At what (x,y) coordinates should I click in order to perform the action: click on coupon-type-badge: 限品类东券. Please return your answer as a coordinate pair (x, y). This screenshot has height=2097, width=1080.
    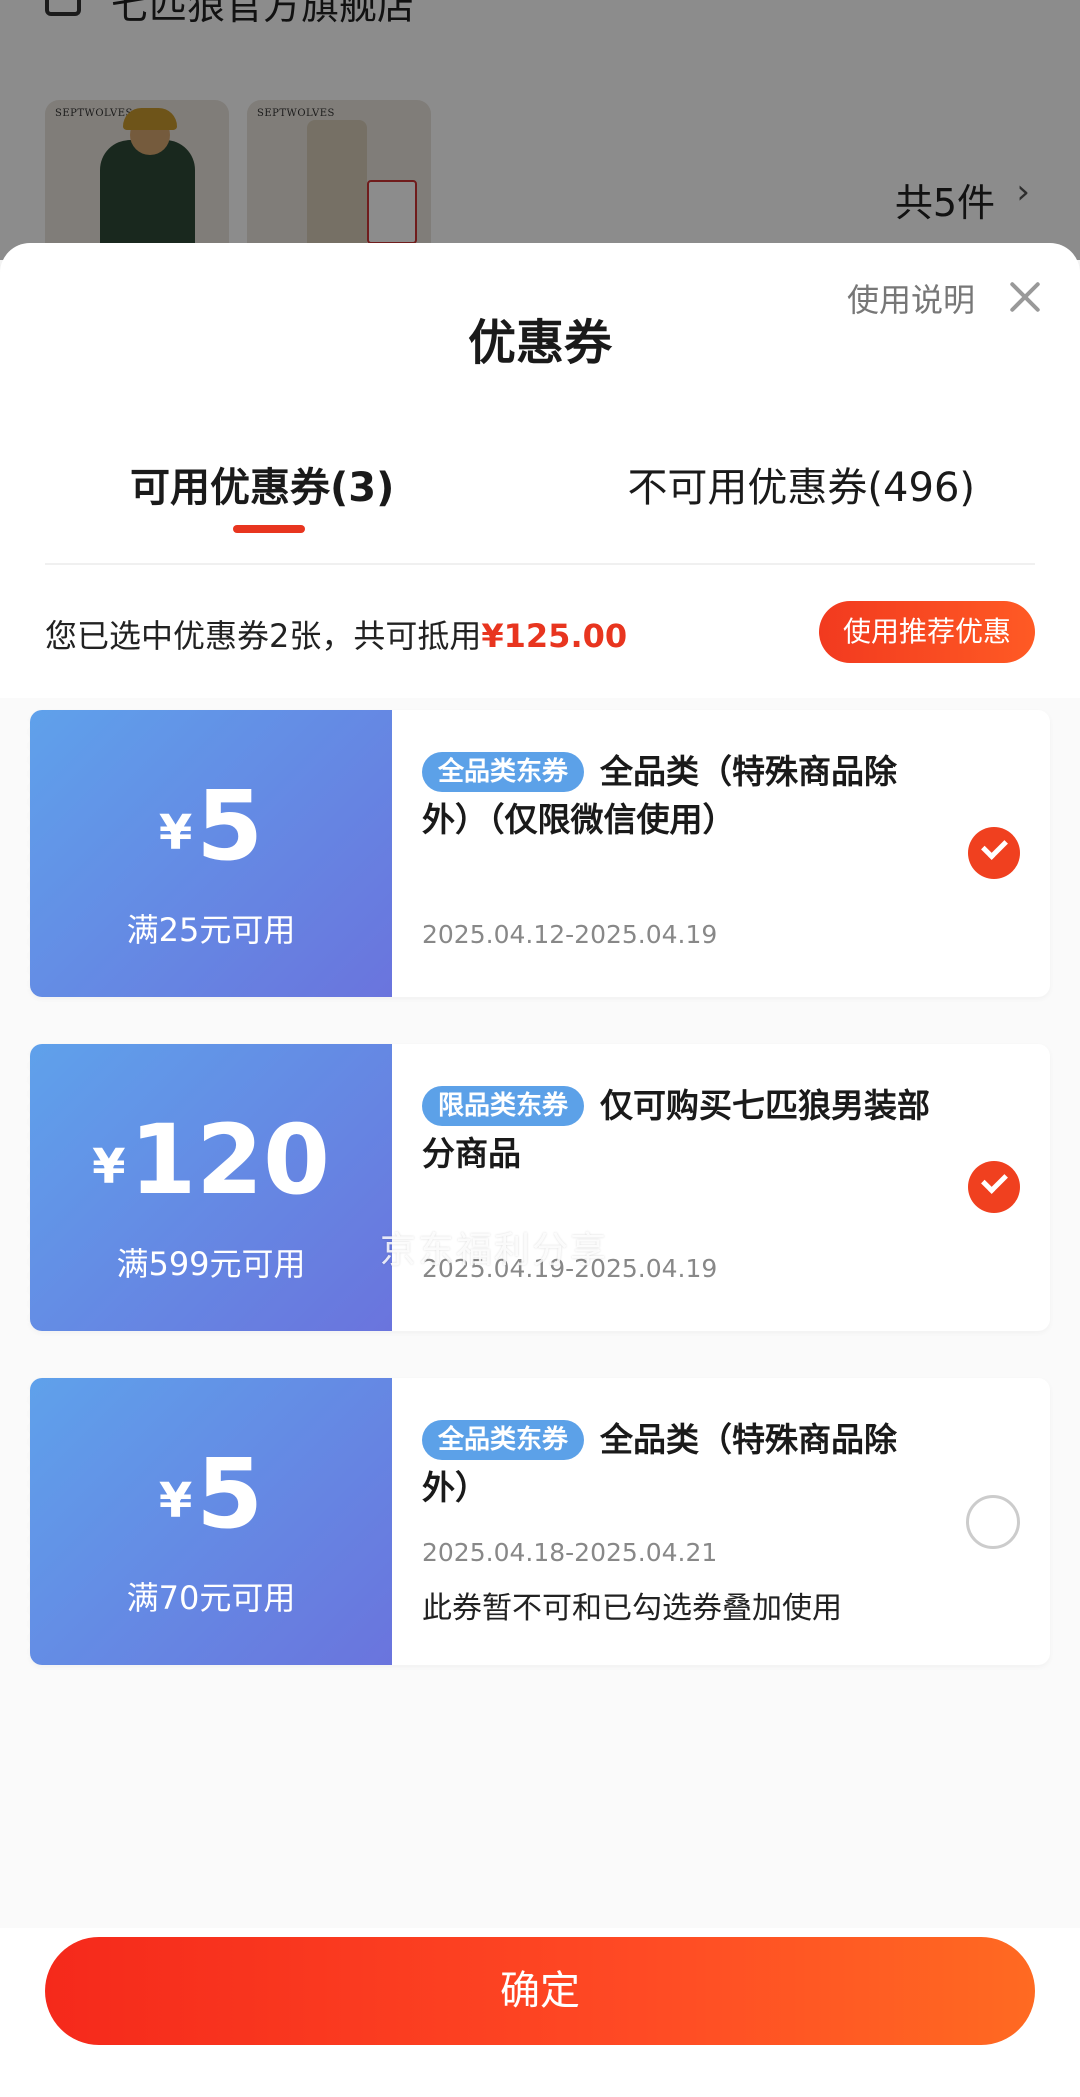
    Looking at the image, I should click on (503, 1106).